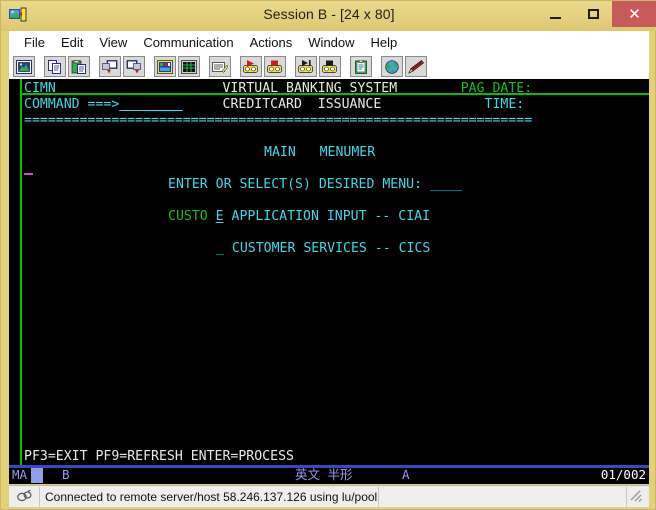  What do you see at coordinates (271, 42) in the screenshot?
I see `menu-item-actions: Actions` at bounding box center [271, 42].